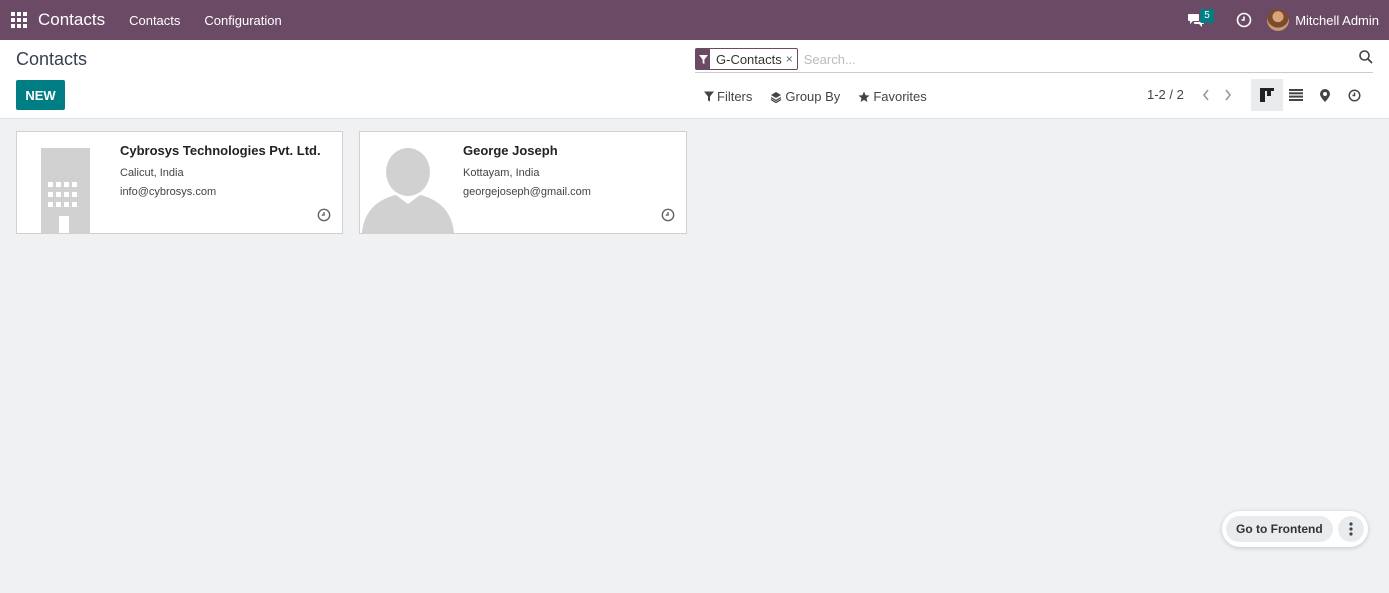 This screenshot has height=593, width=1389. Describe the element at coordinates (1366, 59) in the screenshot. I see `search-icon` at that location.